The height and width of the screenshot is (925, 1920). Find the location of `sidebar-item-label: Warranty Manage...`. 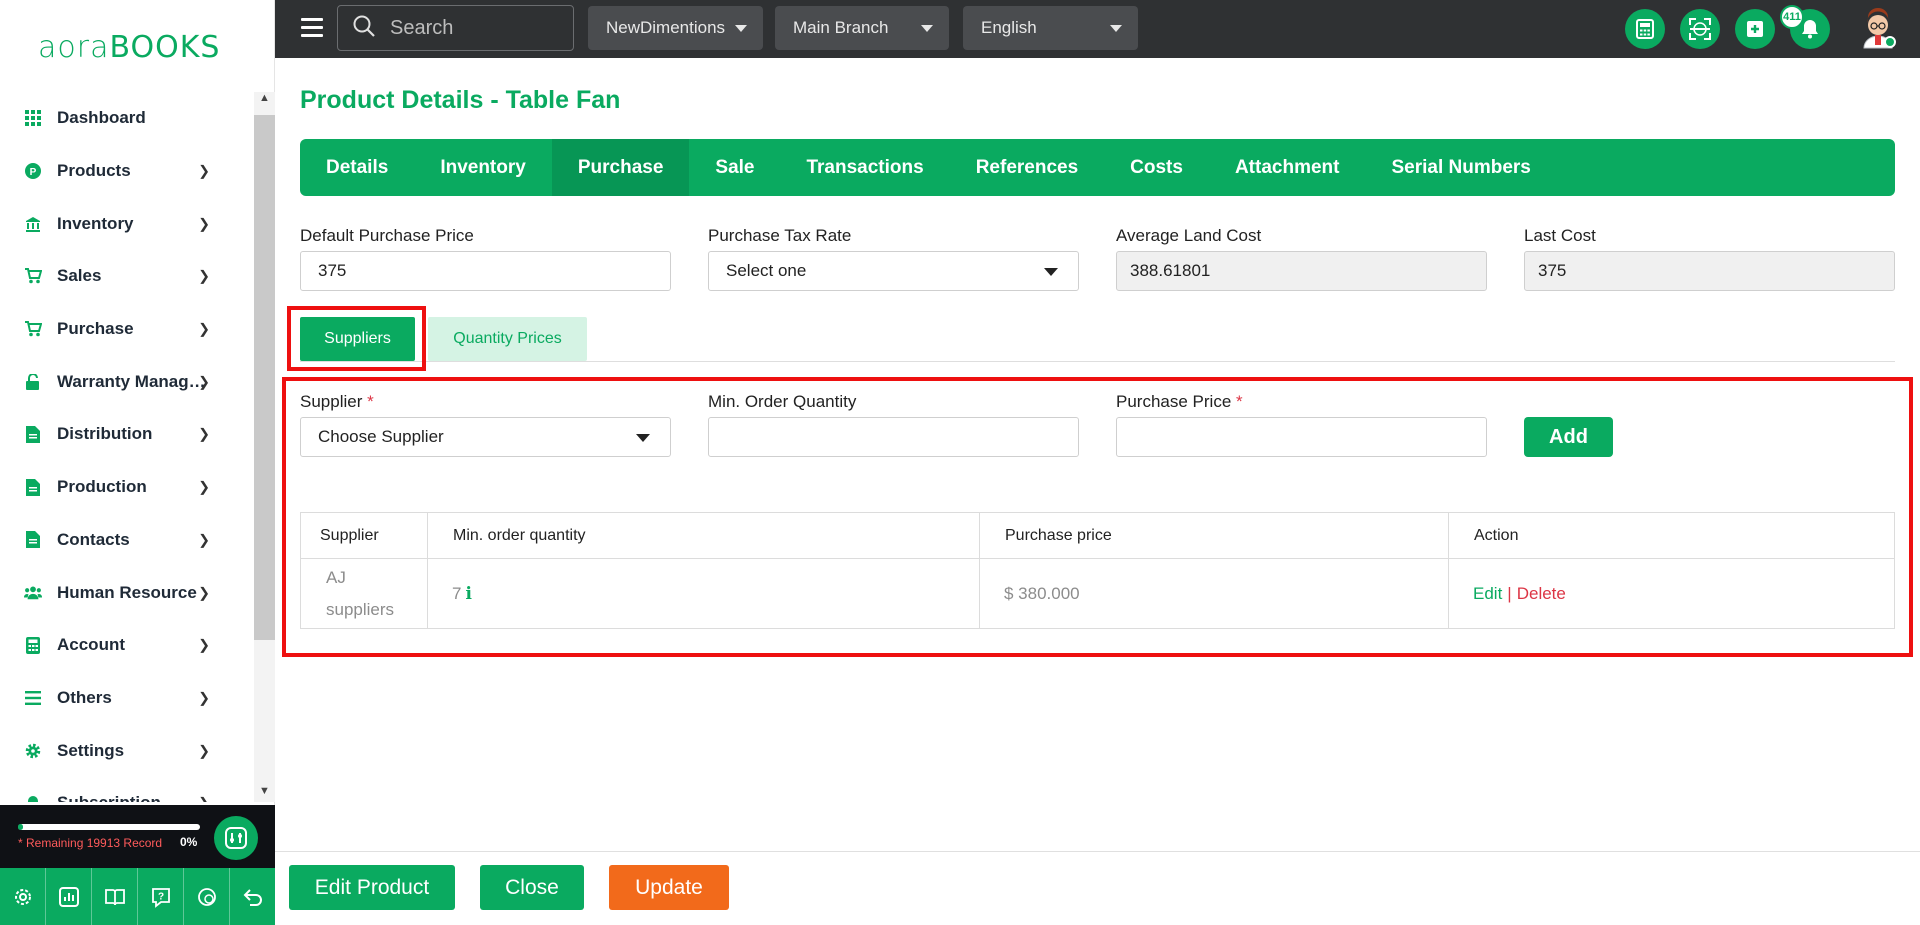

sidebar-item-label: Warranty Manage... is located at coordinates (133, 381).